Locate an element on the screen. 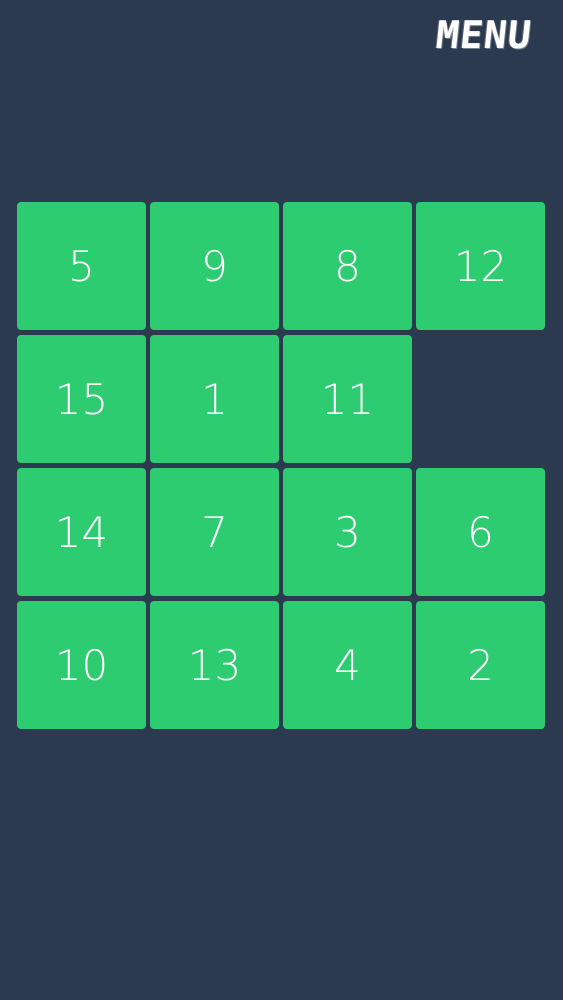 Image resolution: width=563 pixels, height=1000 pixels. puzzle-tile: 10 is located at coordinates (81, 665).